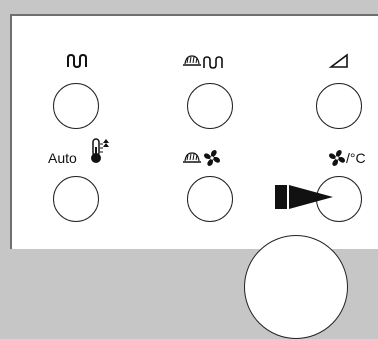  I want to click on defrost-fan-button, so click(210, 199).